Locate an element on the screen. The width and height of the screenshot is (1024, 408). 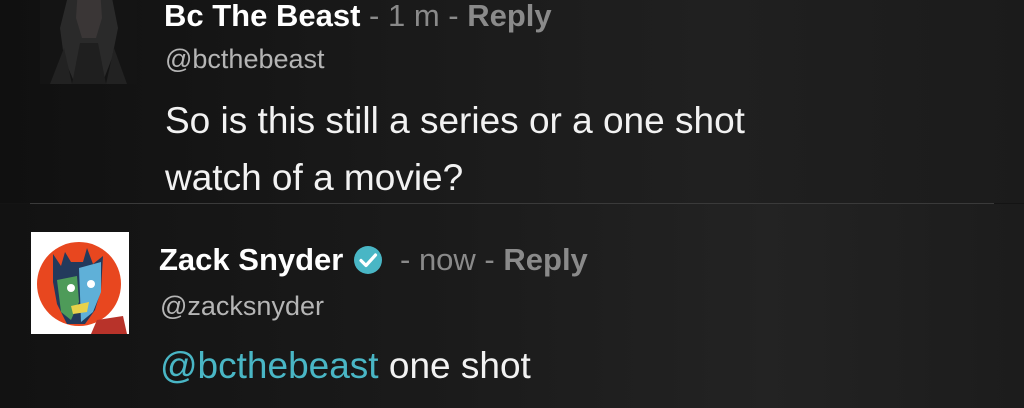
comment-header: Zack Snyder - now - Reply is located at coordinates (373, 260).